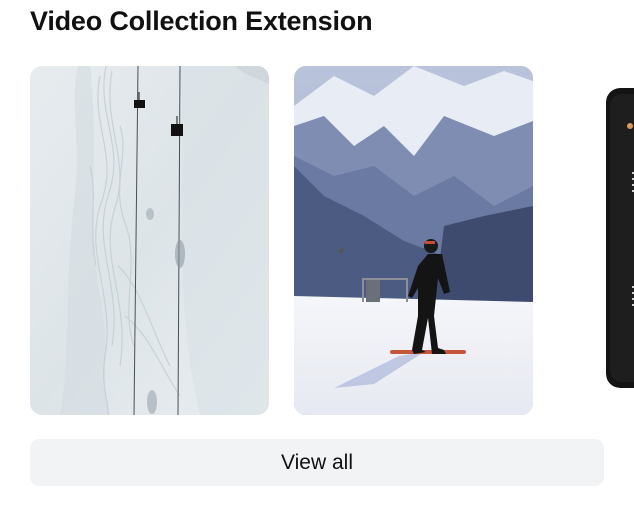  I want to click on video-card-snowboard, so click(620, 238).